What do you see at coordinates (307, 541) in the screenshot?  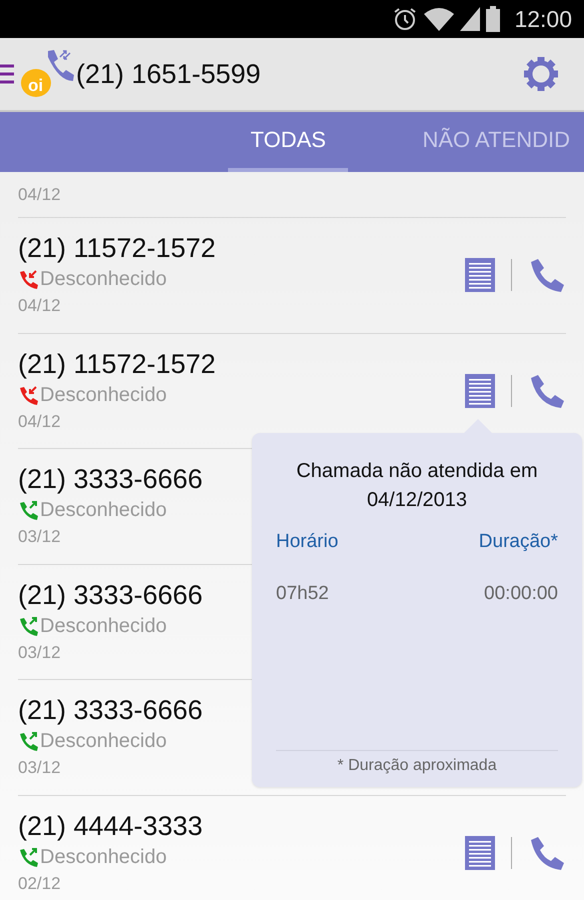 I see `time-heading: Horário` at bounding box center [307, 541].